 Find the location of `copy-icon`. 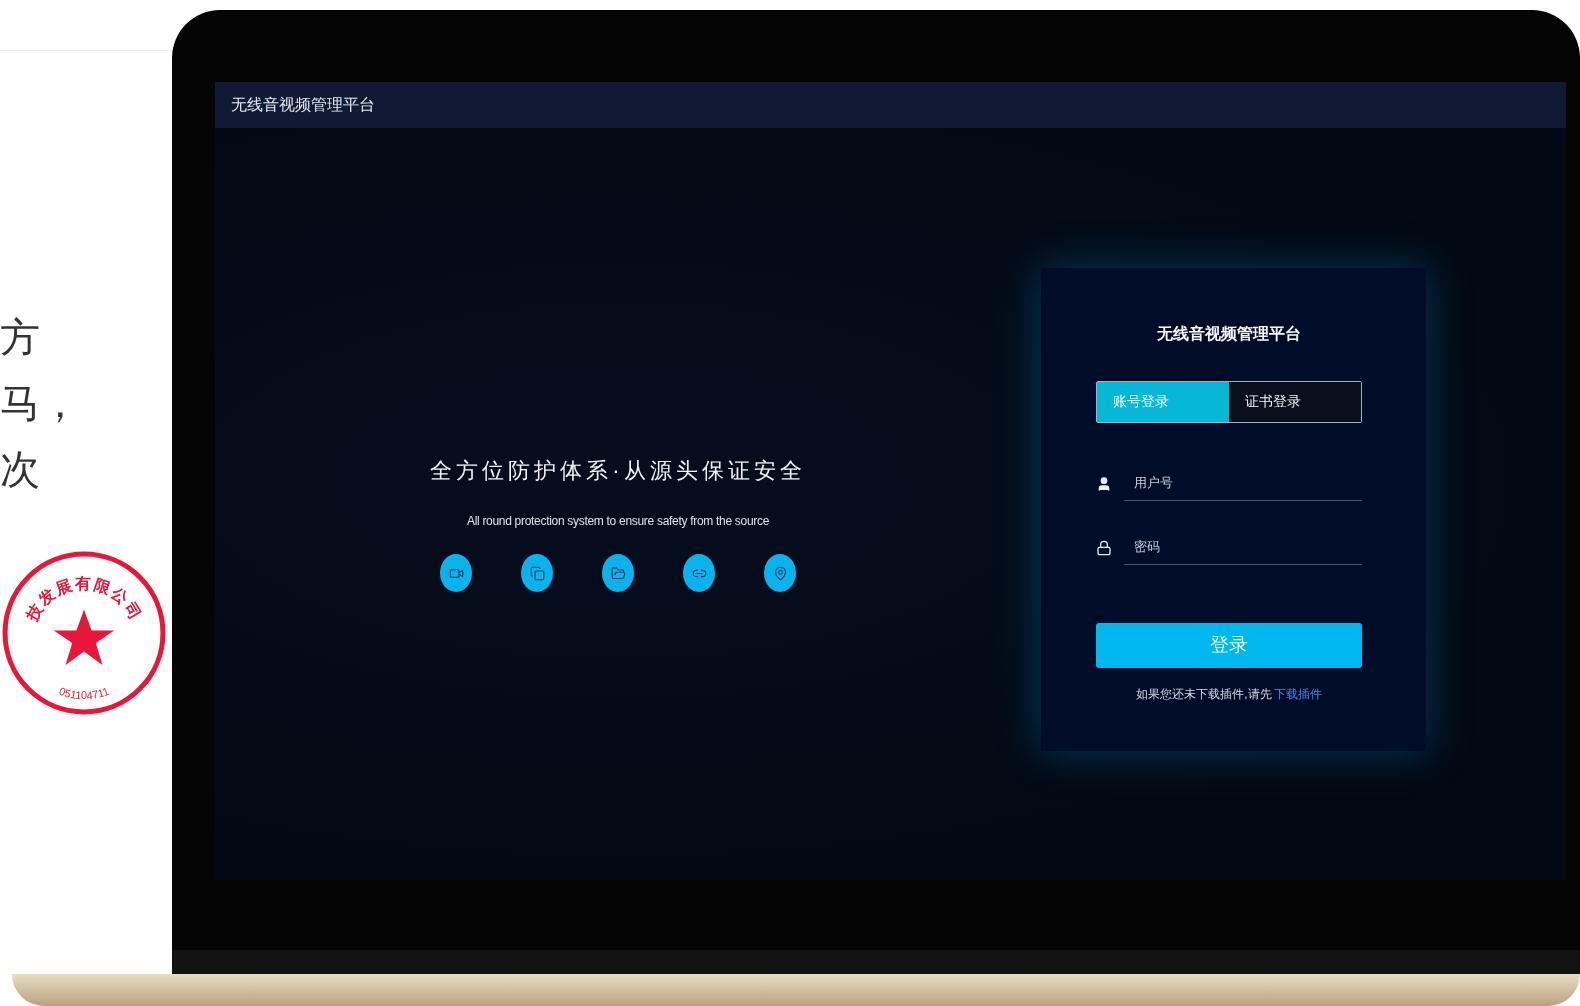

copy-icon is located at coordinates (537, 573).